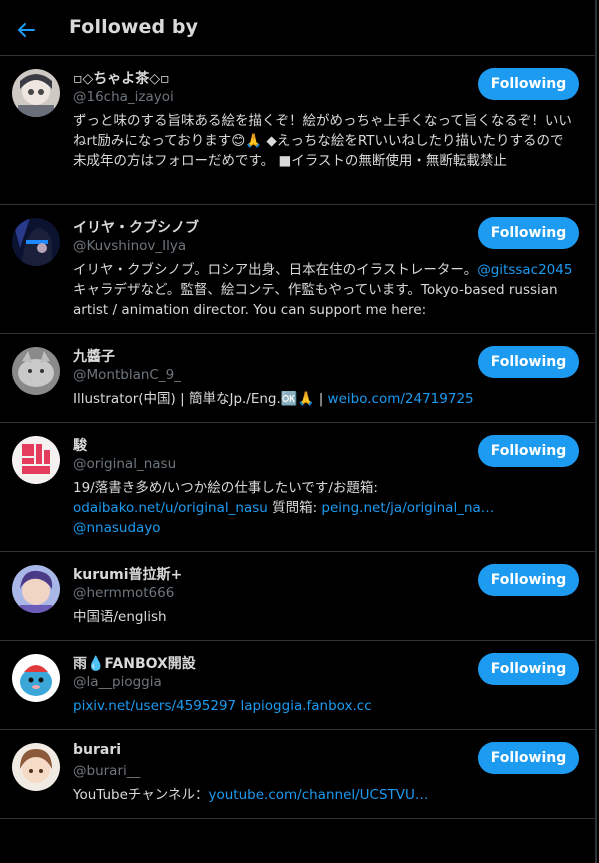 The image size is (599, 863). Describe the element at coordinates (129, 246) in the screenshot. I see `user-handle: @Kuvshinov_Ilya` at that location.